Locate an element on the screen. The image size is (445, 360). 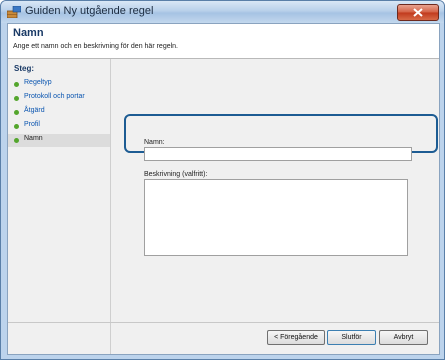
step-namn: Namn is located at coordinates (59, 140).